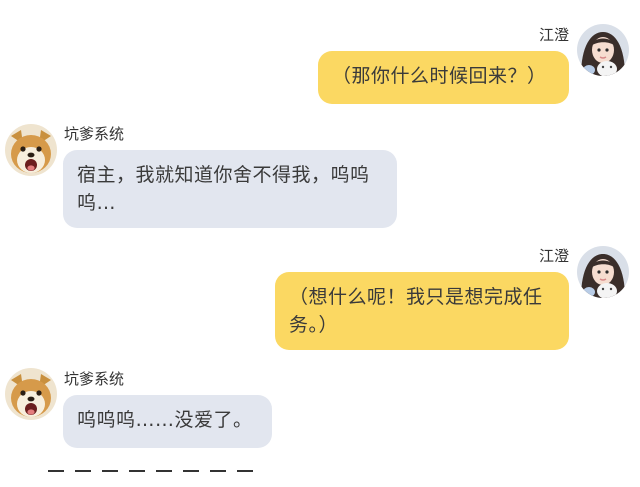  I want to click on message-bubble-outgoing: （想什么呢！我只是想完成任务。）, so click(422, 311).